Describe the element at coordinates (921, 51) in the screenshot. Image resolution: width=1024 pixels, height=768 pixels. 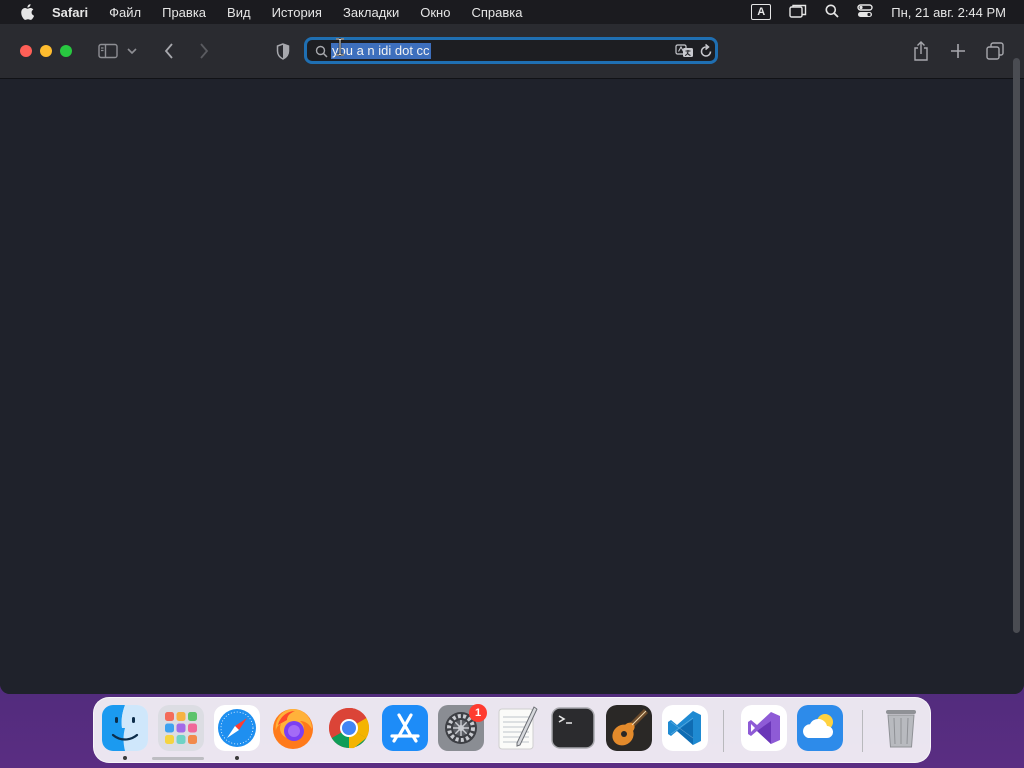
I see `share-icon` at that location.